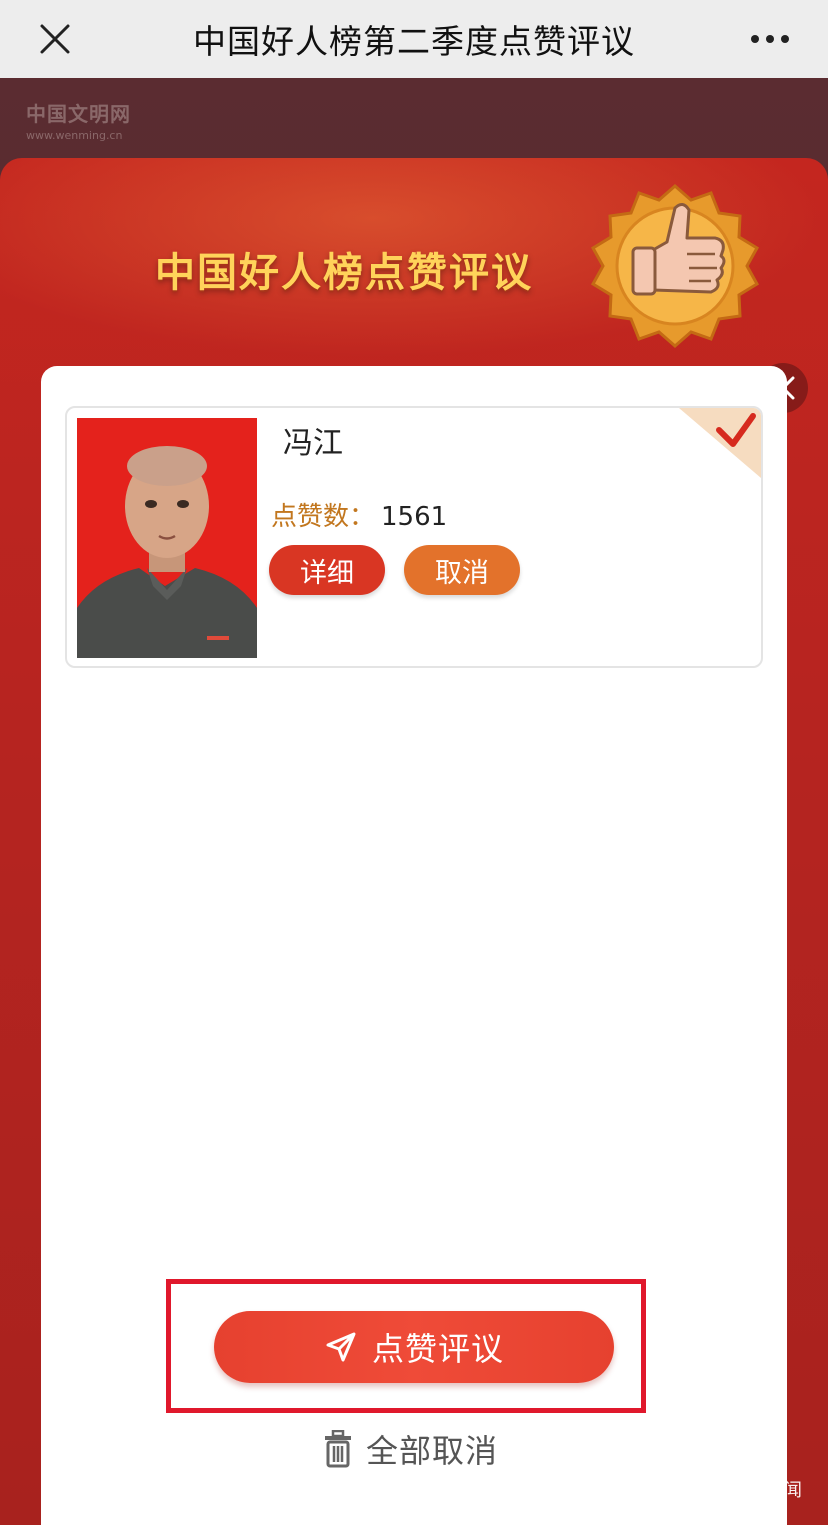 Image resolution: width=828 pixels, height=1525 pixels. I want to click on clear-all-button: 全部取消, so click(410, 1449).